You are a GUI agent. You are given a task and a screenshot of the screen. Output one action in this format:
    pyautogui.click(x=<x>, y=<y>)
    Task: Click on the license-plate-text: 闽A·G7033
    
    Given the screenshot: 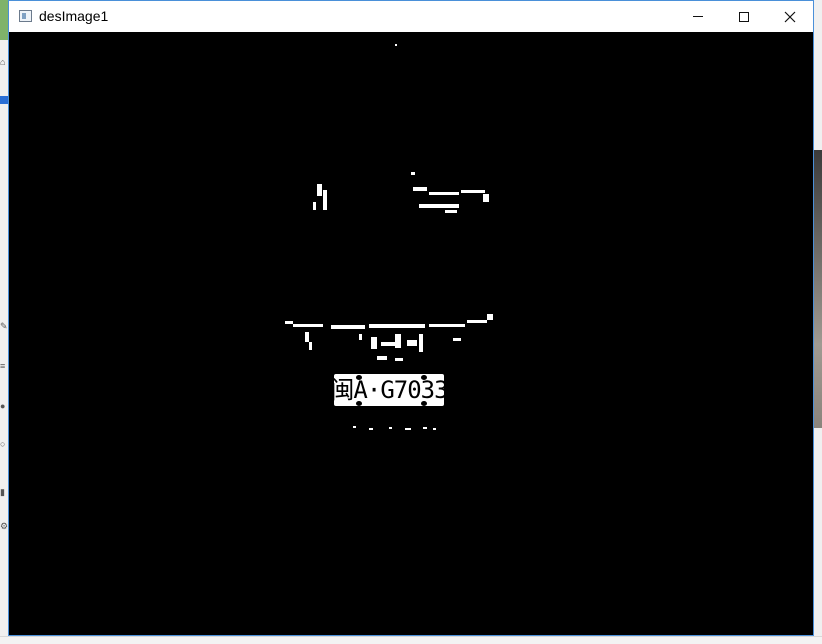 What is the action you would take?
    pyautogui.click(x=389, y=390)
    